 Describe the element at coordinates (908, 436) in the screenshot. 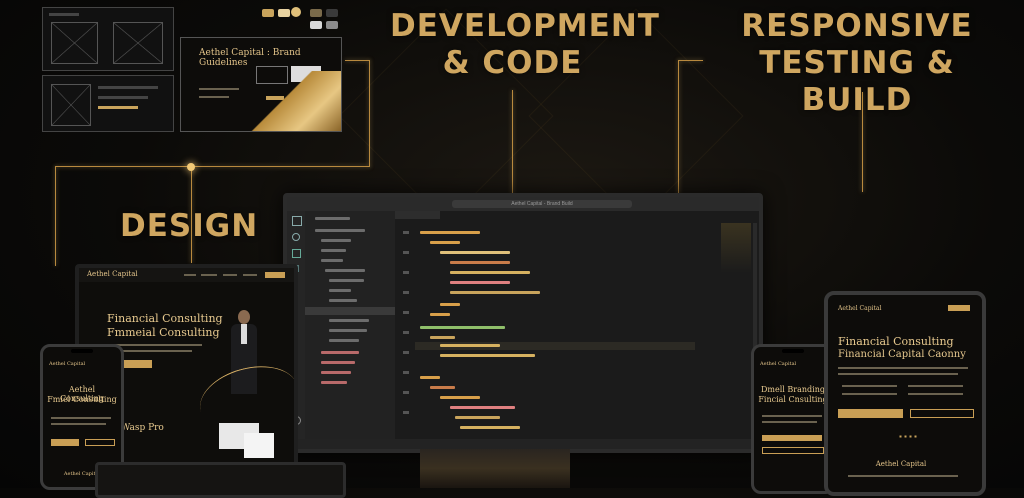

I see `carousel-dots` at that location.